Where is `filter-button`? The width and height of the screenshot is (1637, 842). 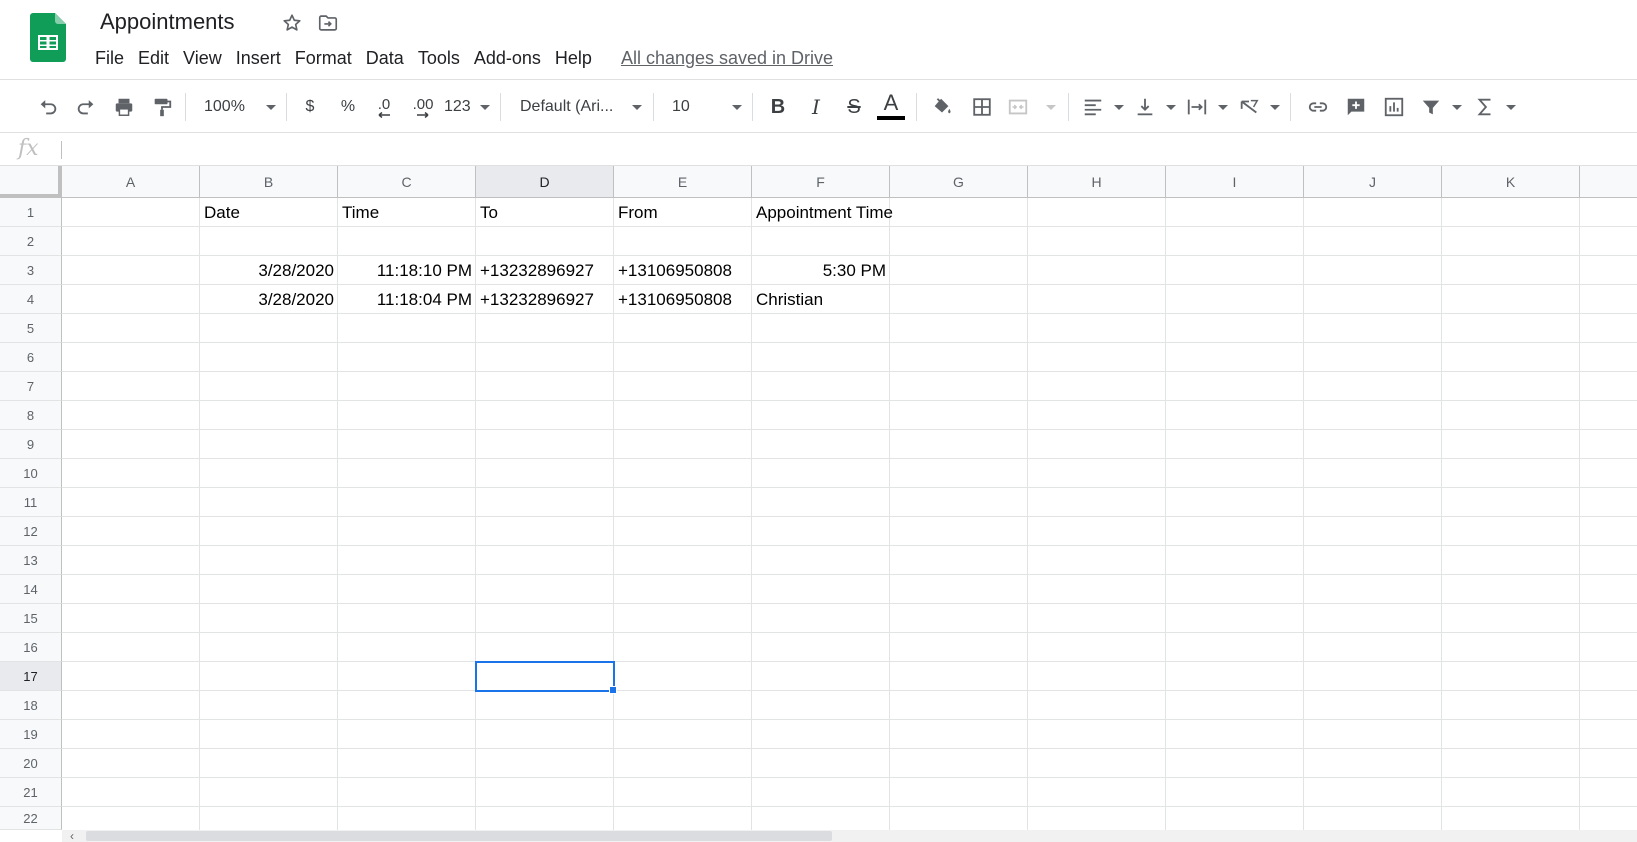 filter-button is located at coordinates (1441, 107).